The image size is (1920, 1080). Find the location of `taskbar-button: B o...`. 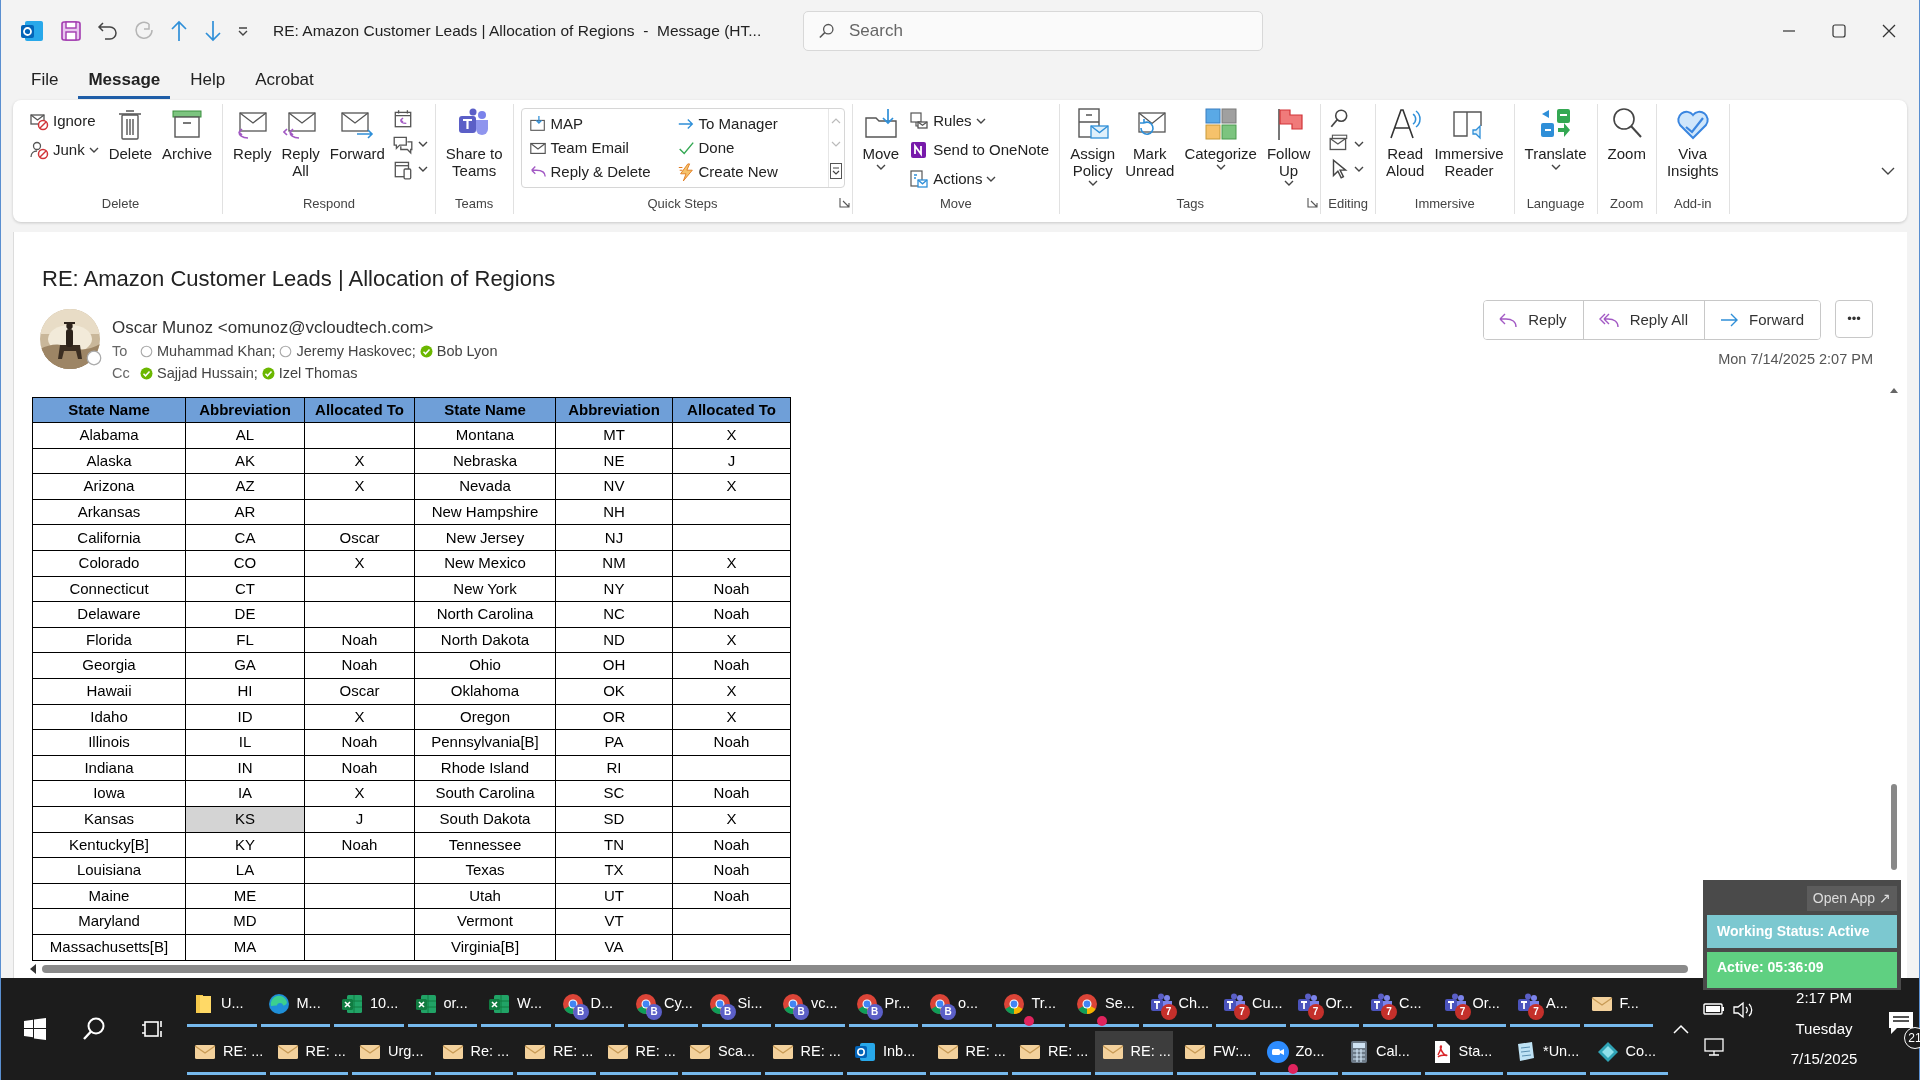

taskbar-button: B o... is located at coordinates (957, 1005).